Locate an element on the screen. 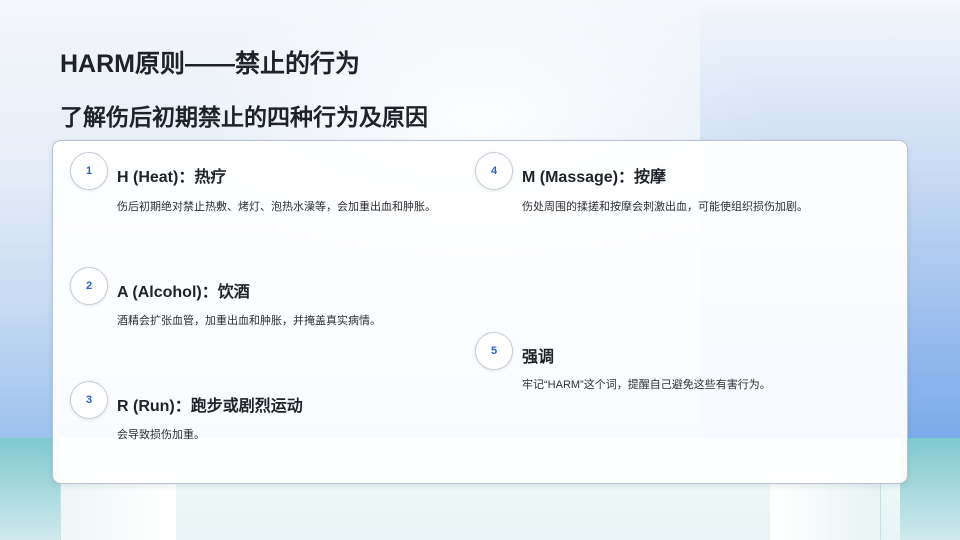  item-heading: R (Run)：跑步或剧烈运动 is located at coordinates (210, 406).